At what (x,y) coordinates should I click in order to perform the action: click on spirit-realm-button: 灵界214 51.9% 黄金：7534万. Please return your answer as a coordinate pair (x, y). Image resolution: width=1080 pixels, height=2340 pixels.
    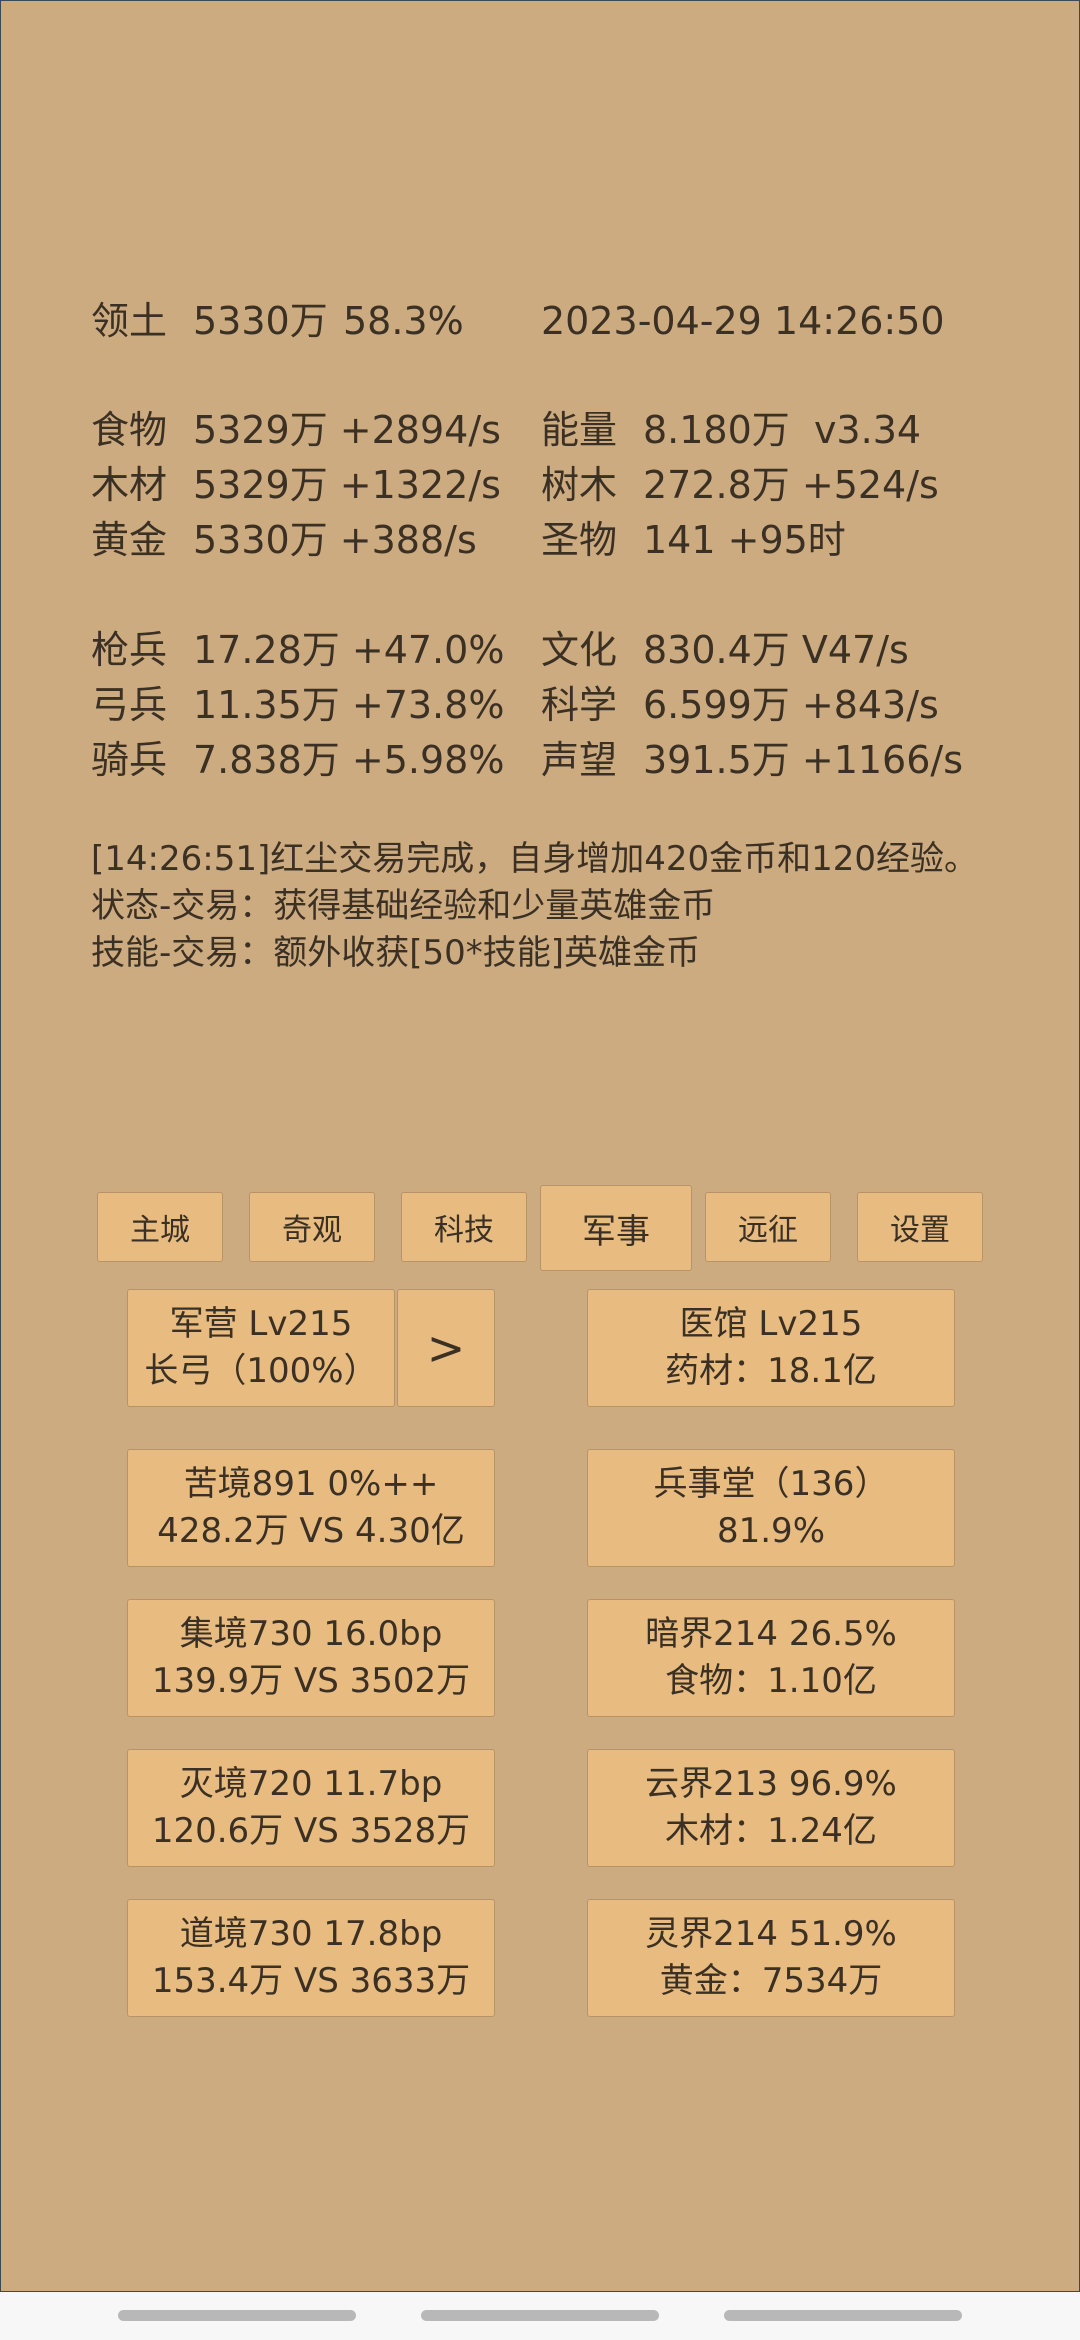
    Looking at the image, I should click on (771, 1958).